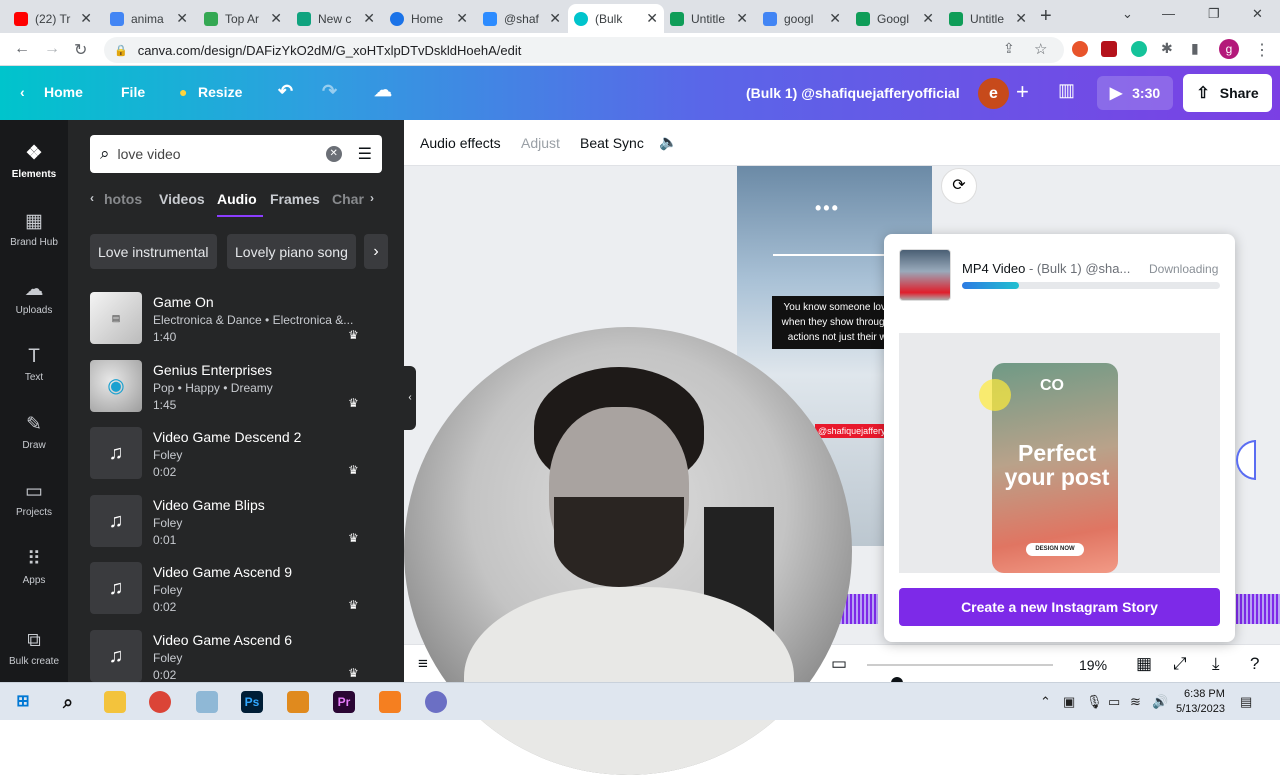 Image resolution: width=1280 pixels, height=775 pixels. I want to click on notes-icon: ≡, so click(423, 664).